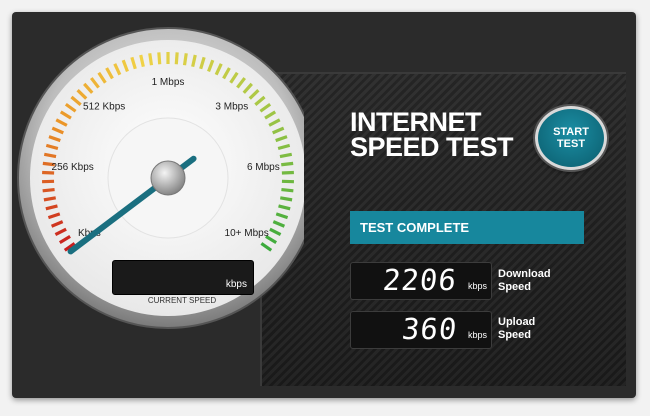  I want to click on upload-readout: 360 kbps, so click(421, 330).